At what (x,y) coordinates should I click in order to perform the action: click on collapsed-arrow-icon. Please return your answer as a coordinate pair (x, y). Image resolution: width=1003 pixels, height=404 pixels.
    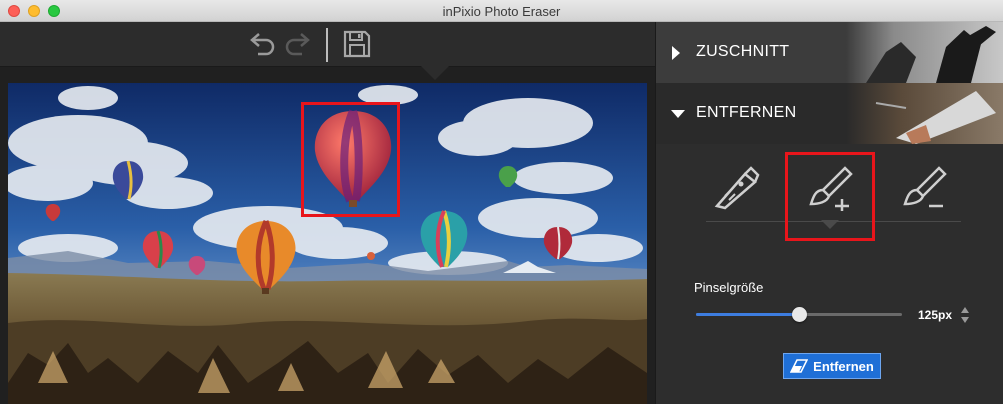
    Looking at the image, I should click on (676, 53).